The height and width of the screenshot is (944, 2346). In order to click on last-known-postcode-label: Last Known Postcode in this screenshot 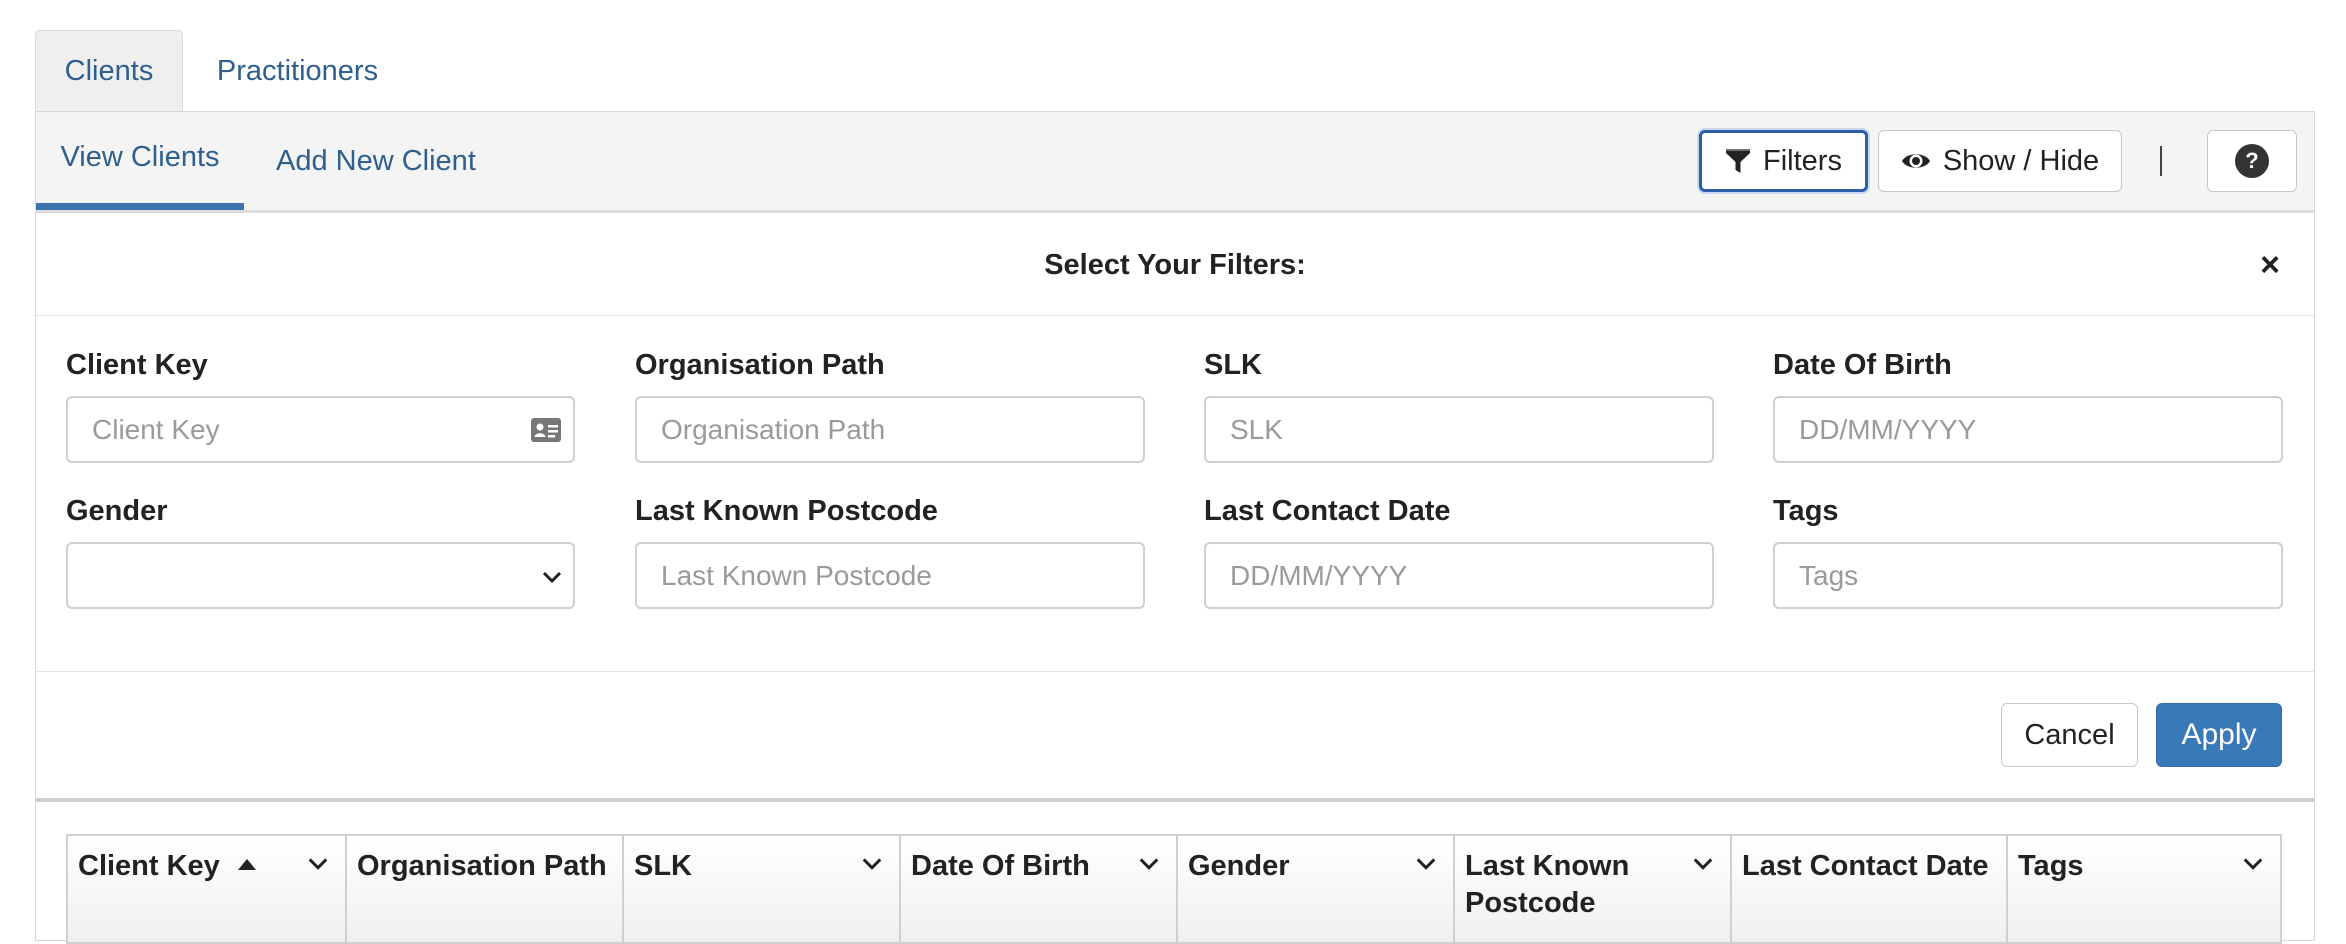, I will do `click(786, 511)`.